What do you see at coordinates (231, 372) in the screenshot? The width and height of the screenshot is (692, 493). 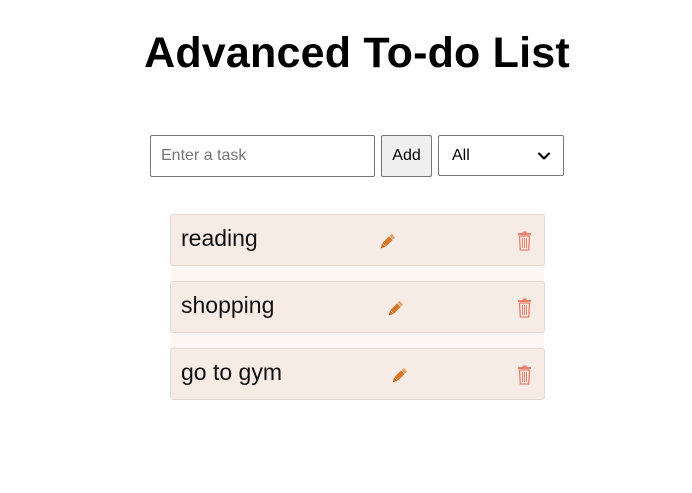 I see `task-text: go to gym` at bounding box center [231, 372].